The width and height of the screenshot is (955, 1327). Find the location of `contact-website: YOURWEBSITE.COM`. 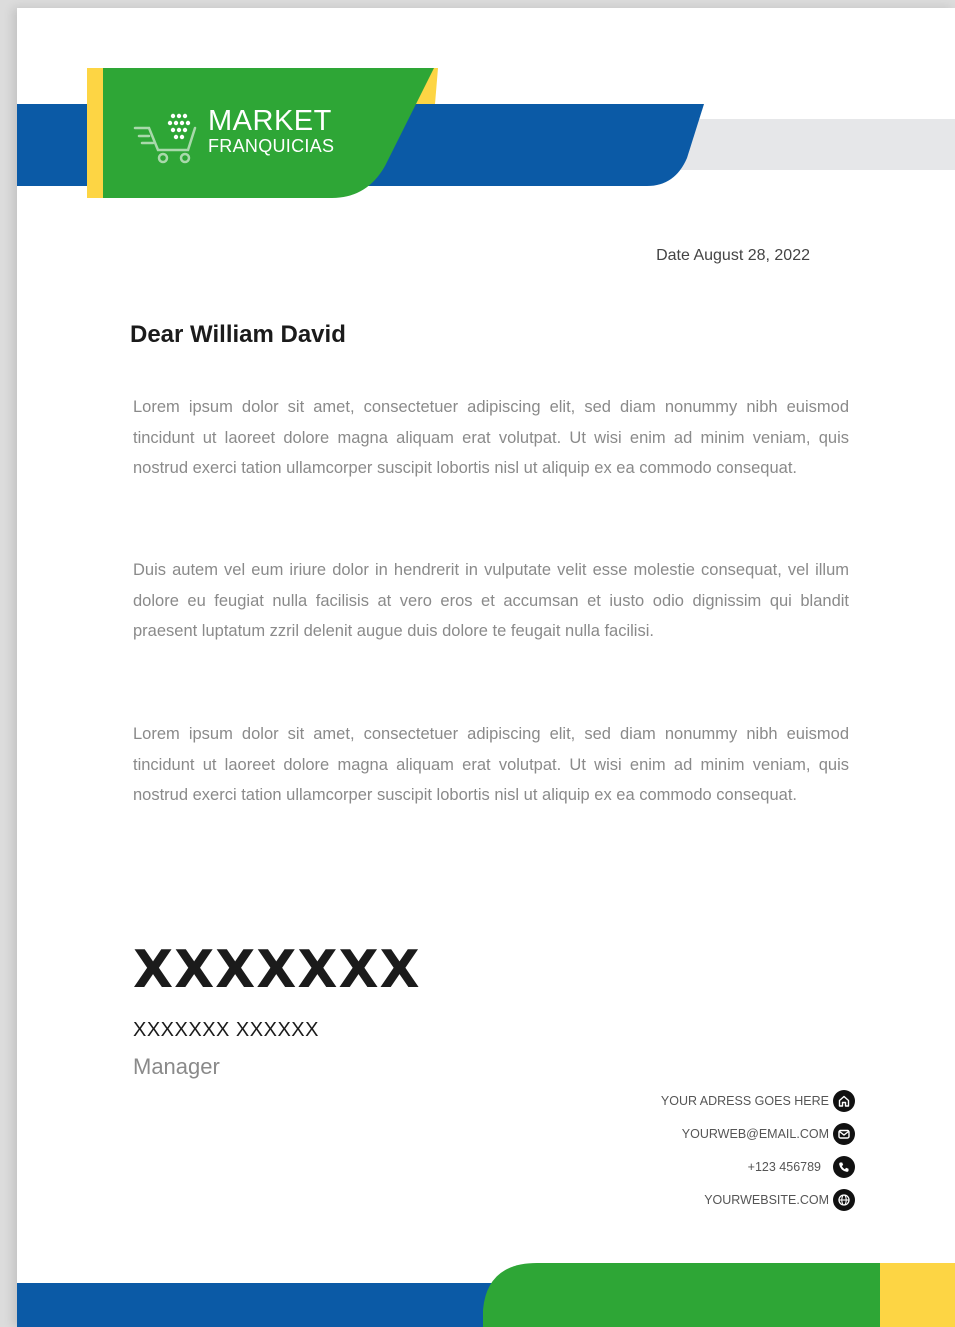

contact-website: YOURWEBSITE.COM is located at coordinates (758, 1199).